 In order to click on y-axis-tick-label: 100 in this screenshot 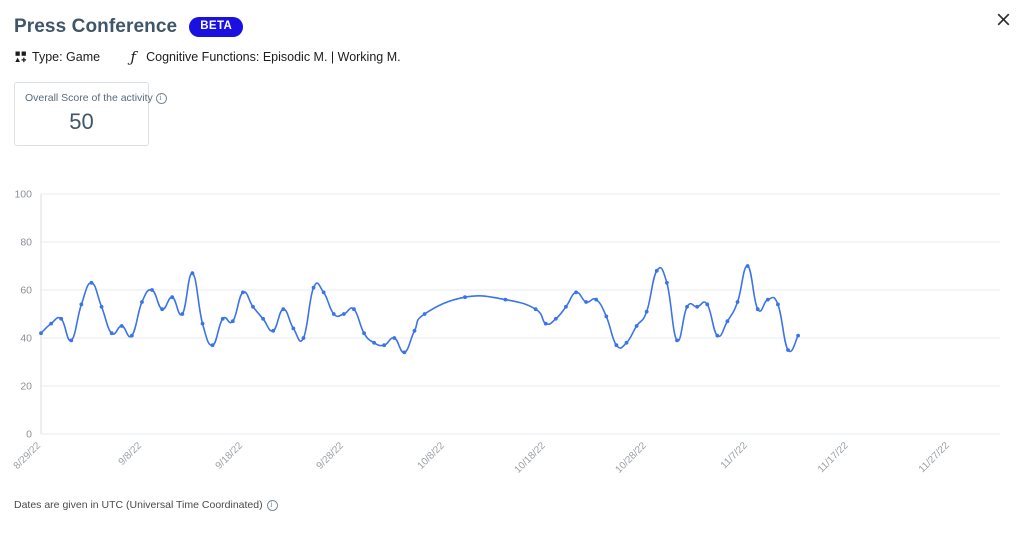, I will do `click(23, 195)`.